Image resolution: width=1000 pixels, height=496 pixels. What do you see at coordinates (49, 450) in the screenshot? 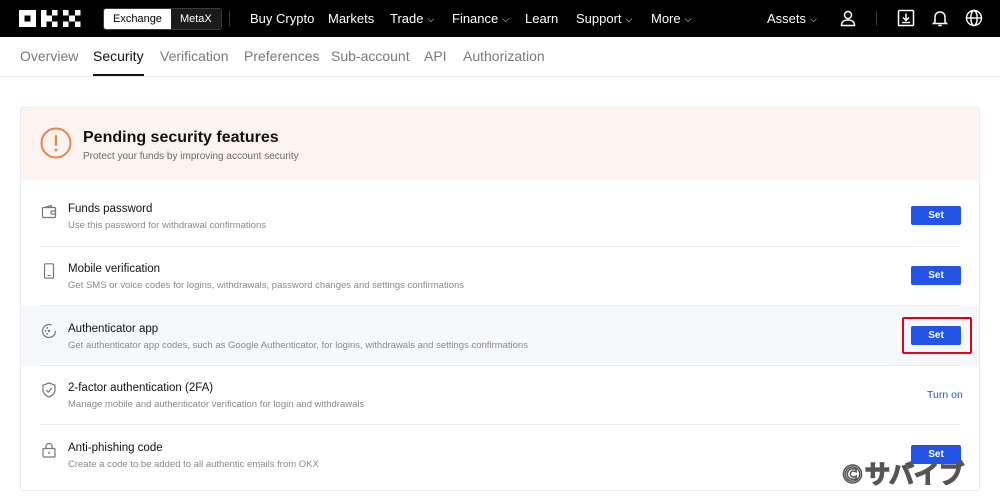
I see `lock-icon` at bounding box center [49, 450].